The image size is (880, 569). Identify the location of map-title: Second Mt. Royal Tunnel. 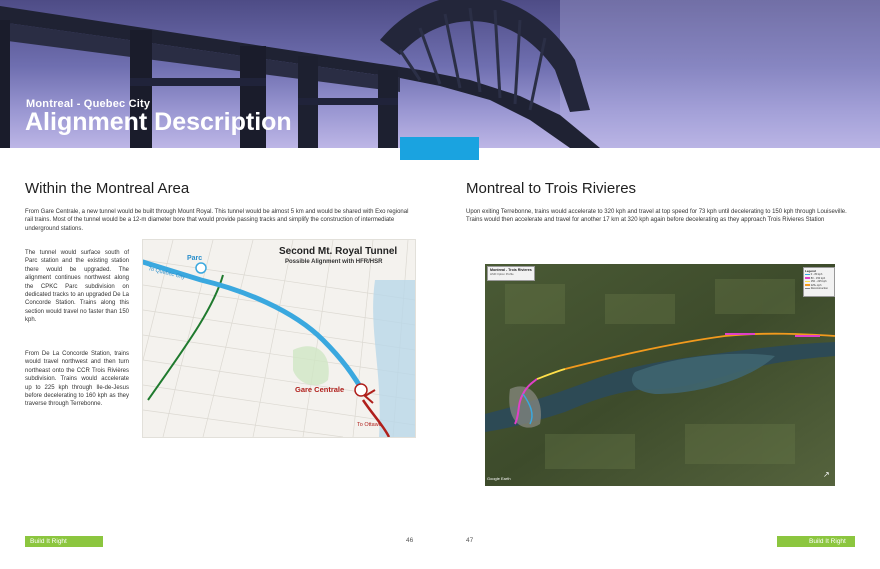
(338, 251).